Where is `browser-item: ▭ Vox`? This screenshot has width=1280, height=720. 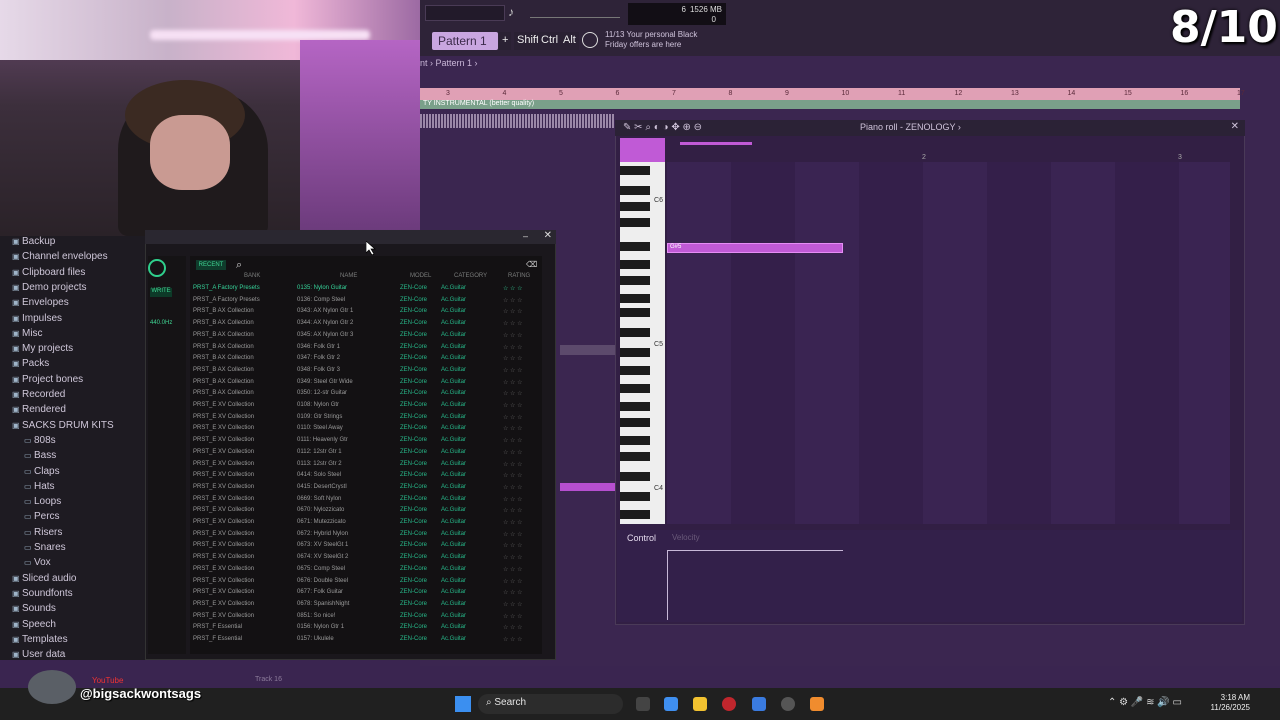
browser-item: ▭ Vox is located at coordinates (37, 564).